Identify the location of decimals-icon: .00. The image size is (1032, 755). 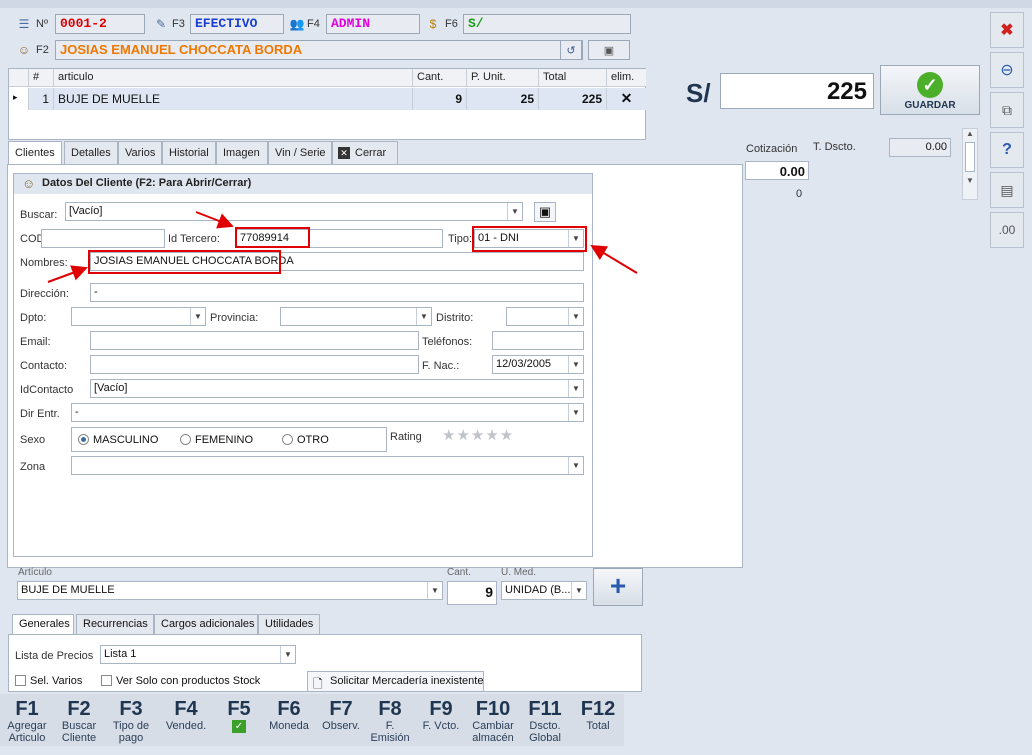
(1007, 230).